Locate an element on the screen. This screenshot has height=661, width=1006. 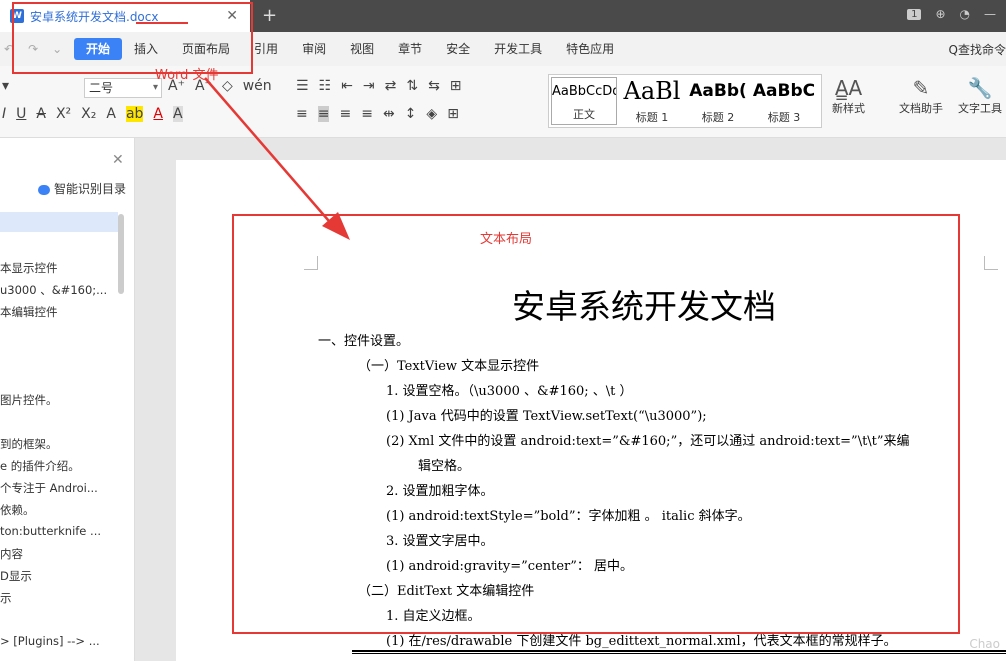
annotation-label-text-layout: 文本布局 is located at coordinates (506, 239).